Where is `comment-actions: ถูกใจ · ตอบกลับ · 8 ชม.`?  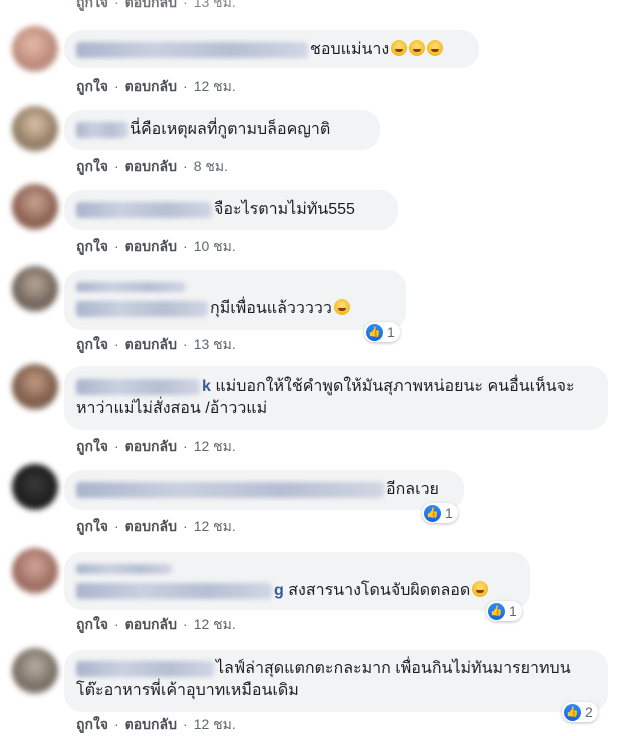 comment-actions: ถูกใจ · ตอบกลับ · 8 ชม. is located at coordinates (152, 167).